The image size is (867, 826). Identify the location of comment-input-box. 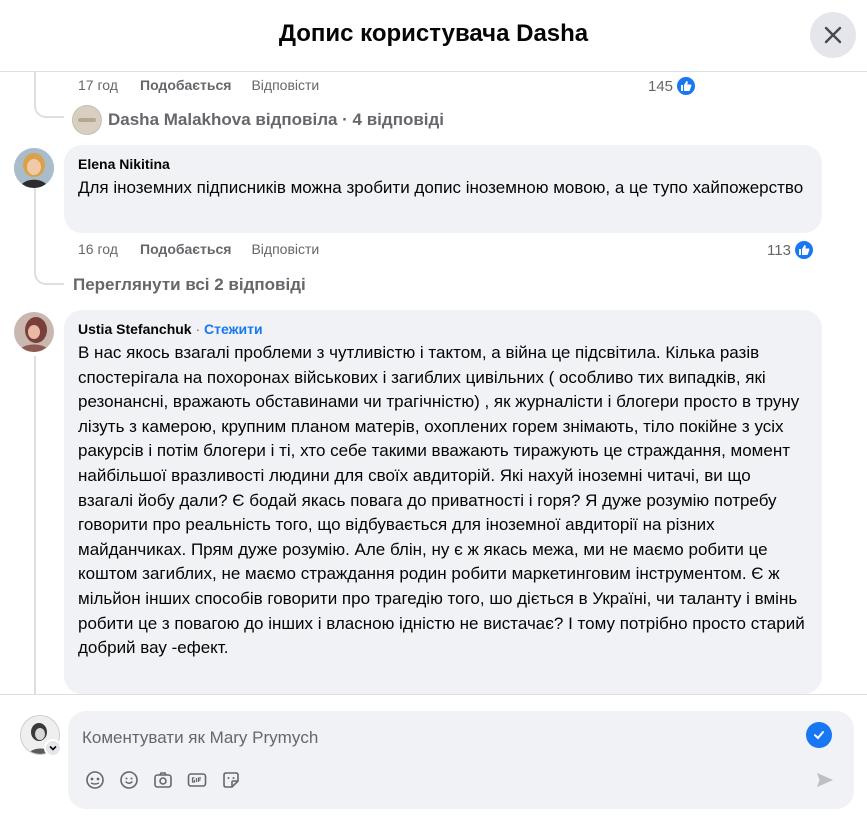
(461, 760).